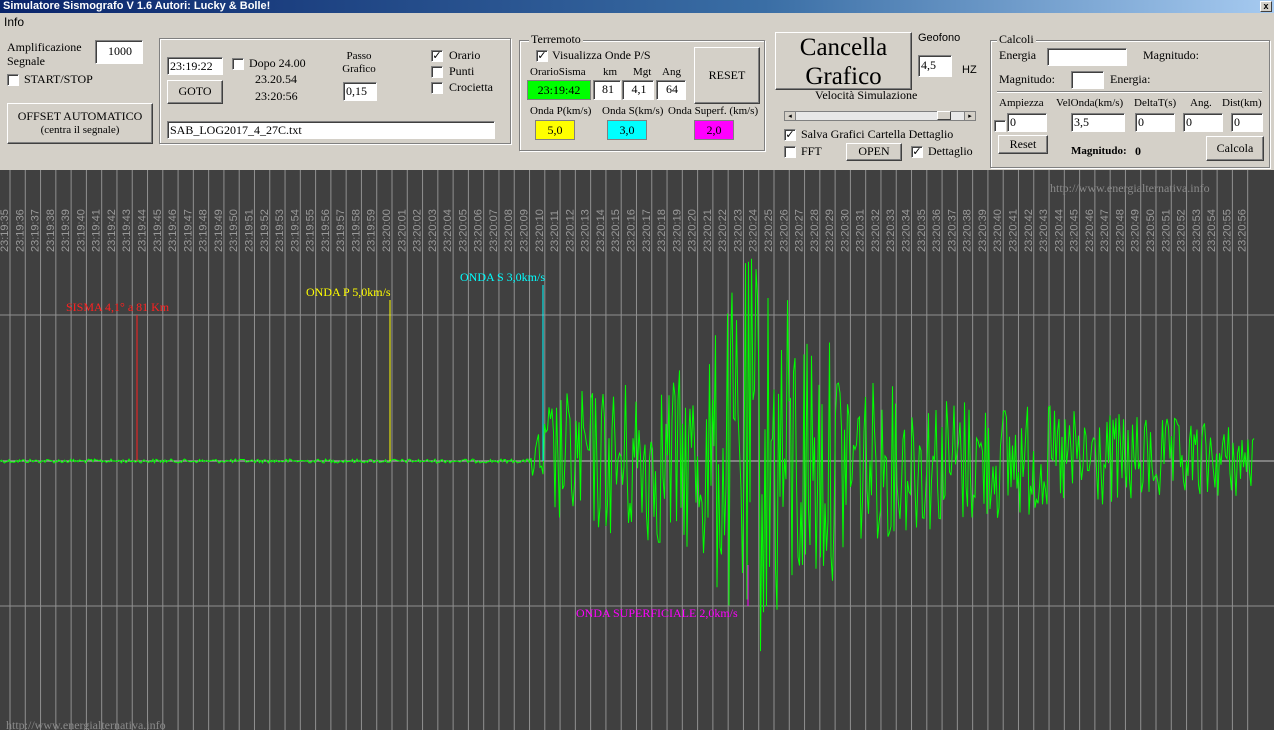  What do you see at coordinates (81, 230) in the screenshot?
I see `time-label: 23:19:40` at bounding box center [81, 230].